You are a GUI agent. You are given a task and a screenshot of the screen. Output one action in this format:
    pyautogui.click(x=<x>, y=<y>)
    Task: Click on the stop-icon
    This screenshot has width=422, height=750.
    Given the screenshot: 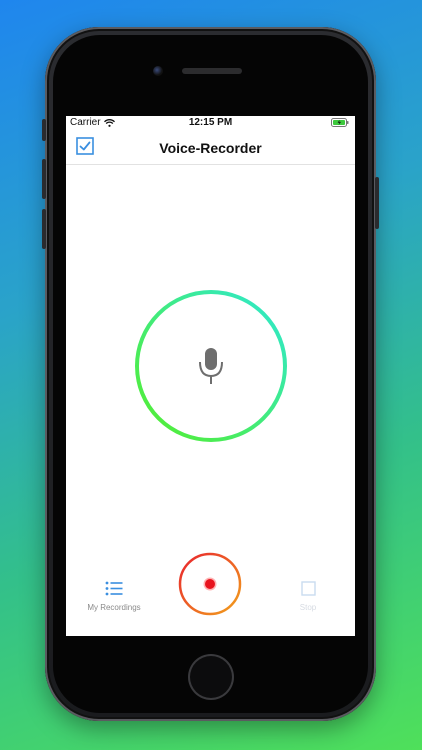 What is the action you would take?
    pyautogui.click(x=308, y=588)
    